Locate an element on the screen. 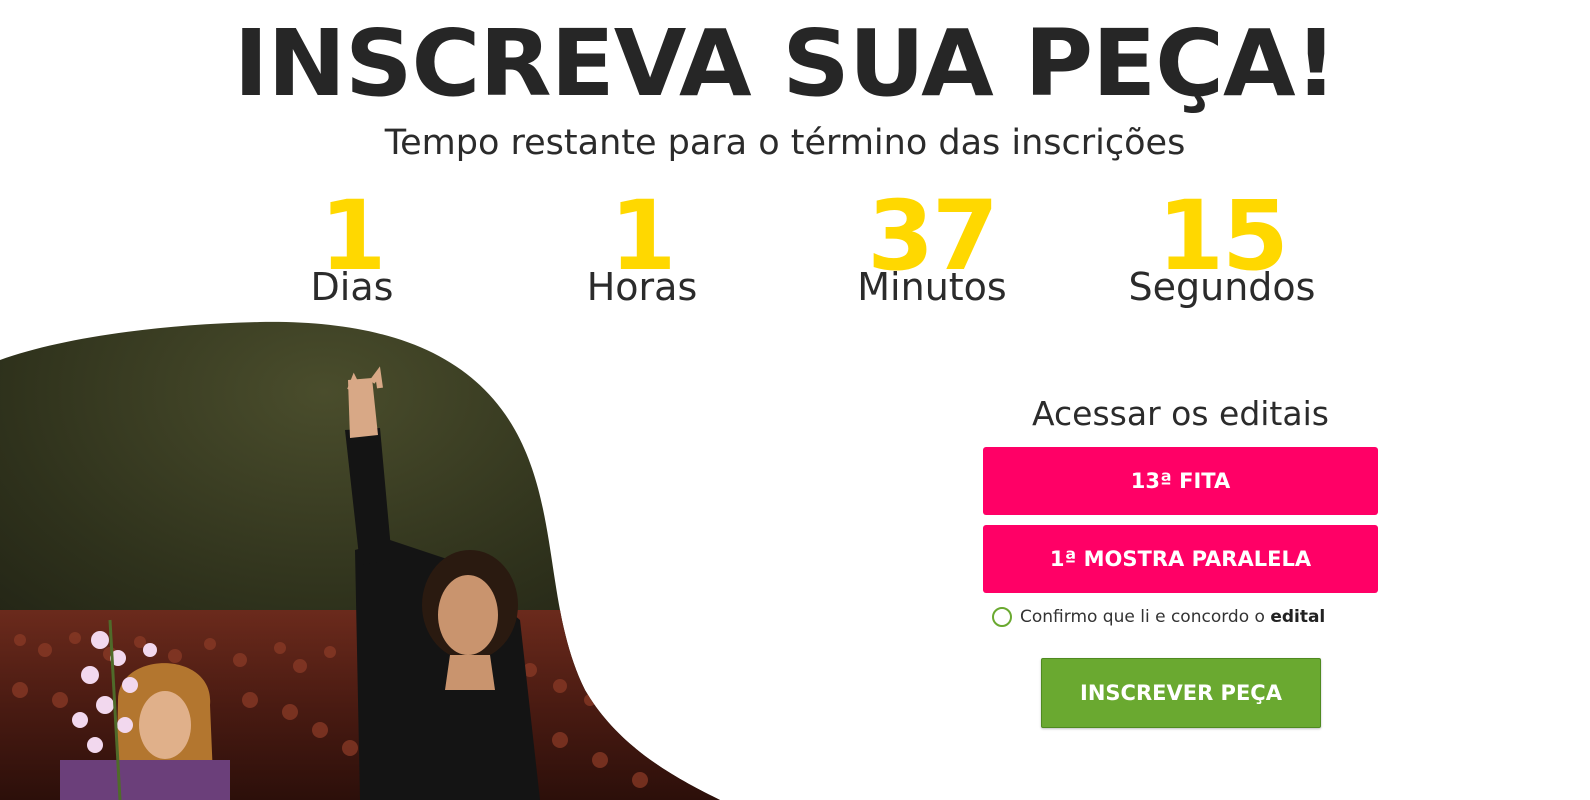 This screenshot has height=800, width=1590. countdown-hours-label: Horas is located at coordinates (642, 287).